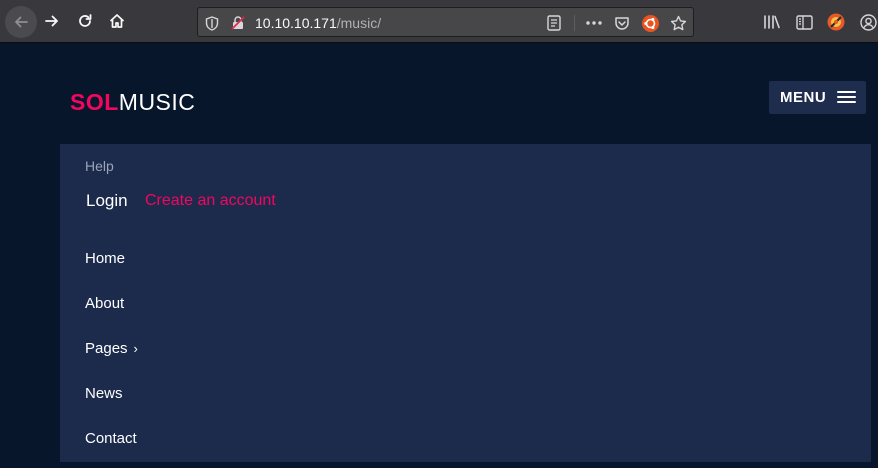  Describe the element at coordinates (650, 23) in the screenshot. I see `ubuntu-icon` at that location.